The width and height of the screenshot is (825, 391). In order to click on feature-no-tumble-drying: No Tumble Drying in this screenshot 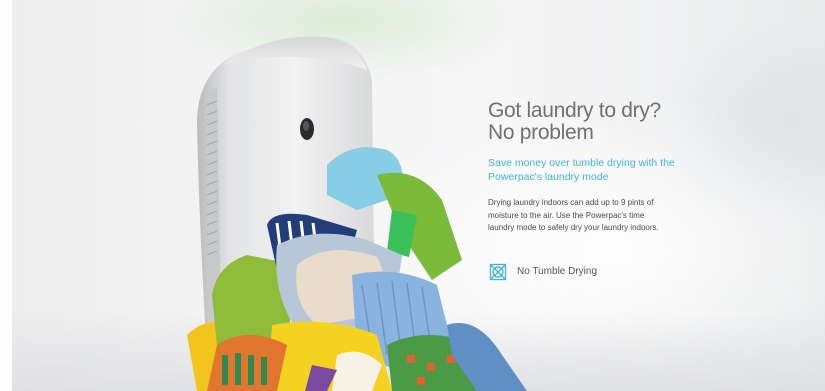, I will do `click(618, 272)`.